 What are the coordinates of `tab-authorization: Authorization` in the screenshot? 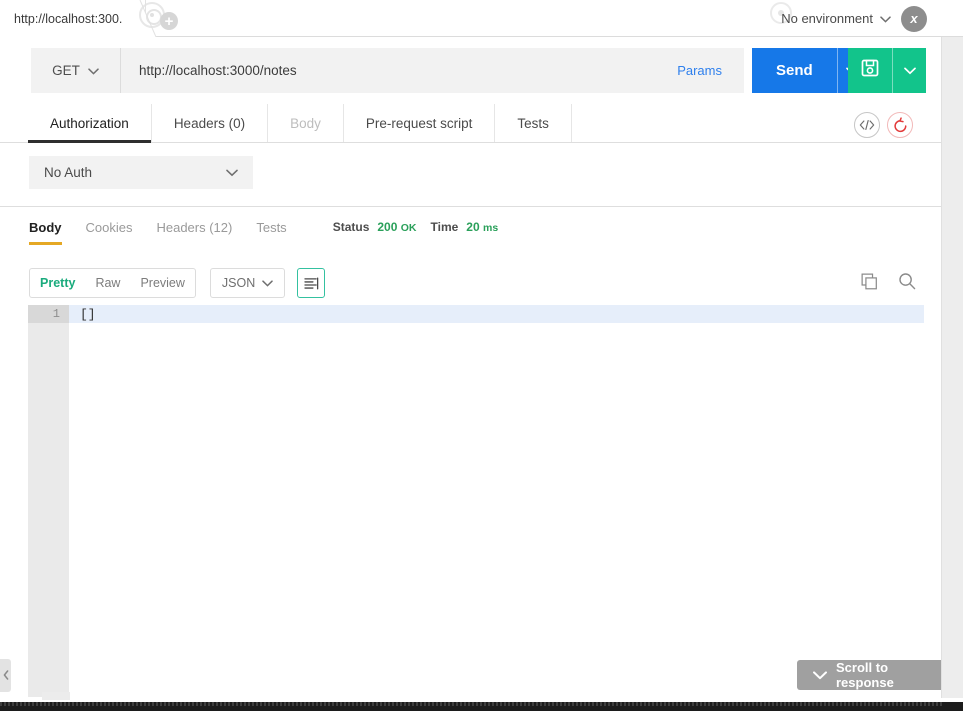 It's located at (90, 123).